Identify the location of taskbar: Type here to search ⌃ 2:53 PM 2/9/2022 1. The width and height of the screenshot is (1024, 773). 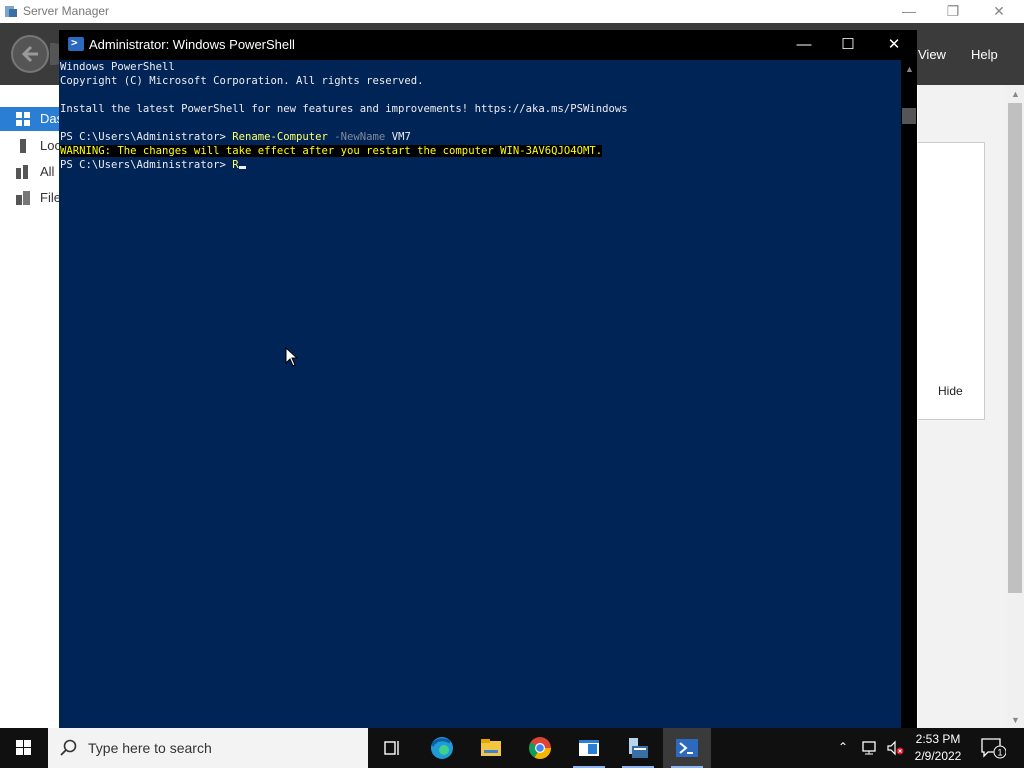
(512, 748).